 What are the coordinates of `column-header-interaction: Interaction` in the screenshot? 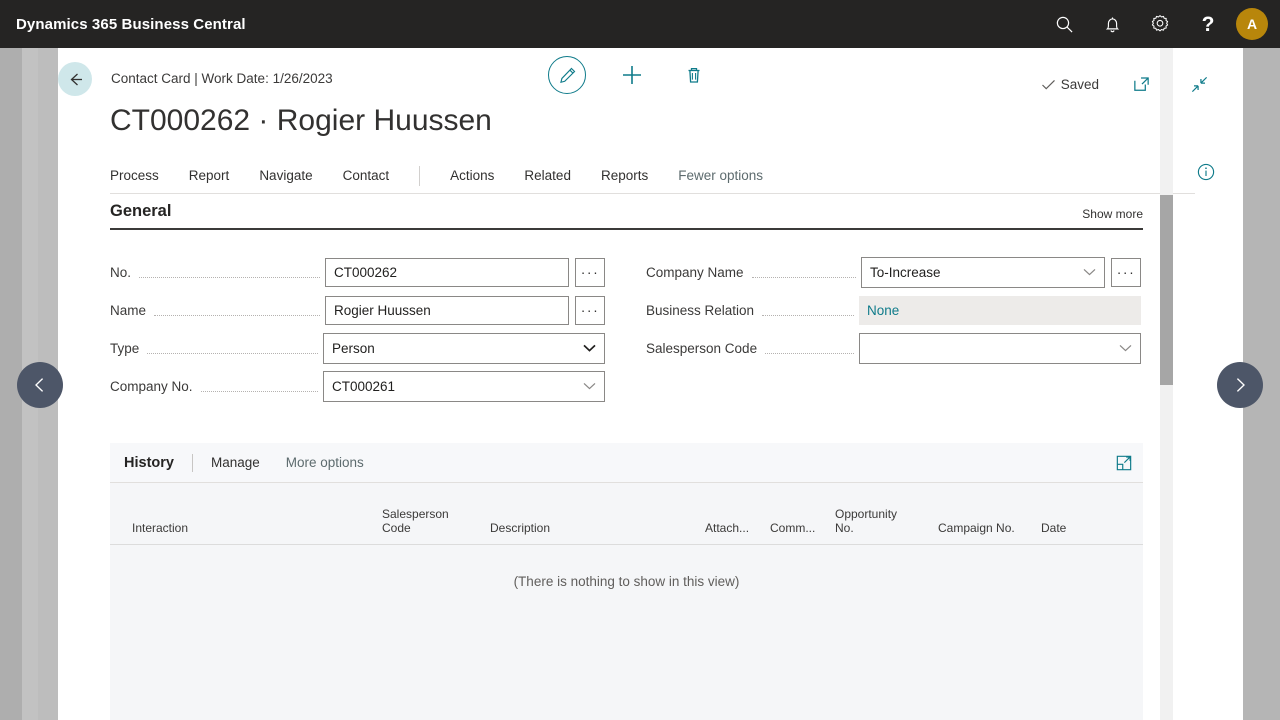 It's located at (257, 532).